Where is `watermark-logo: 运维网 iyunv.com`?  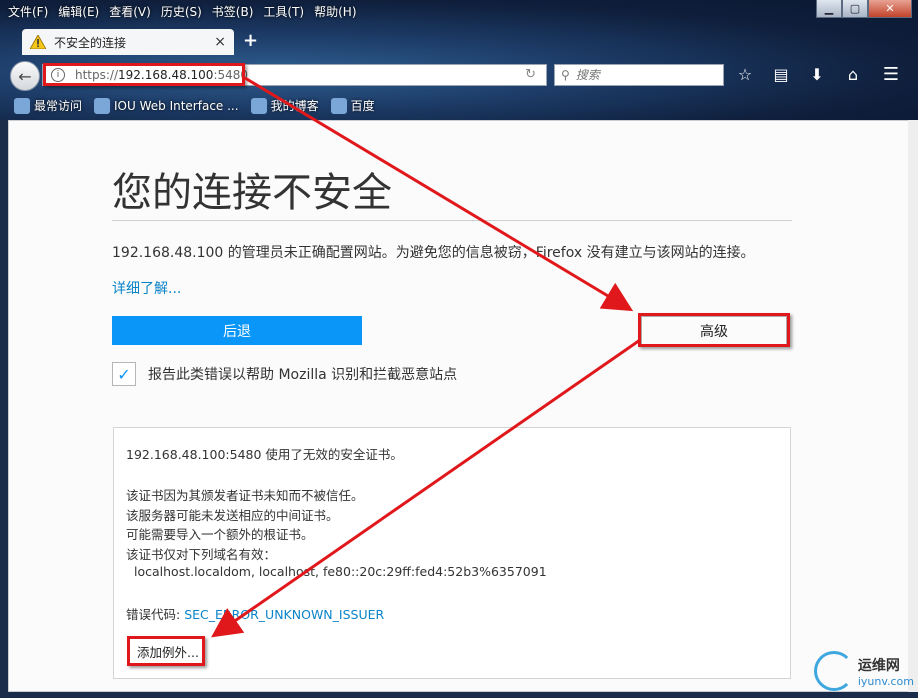 watermark-logo: 运维网 iyunv.com is located at coordinates (864, 671).